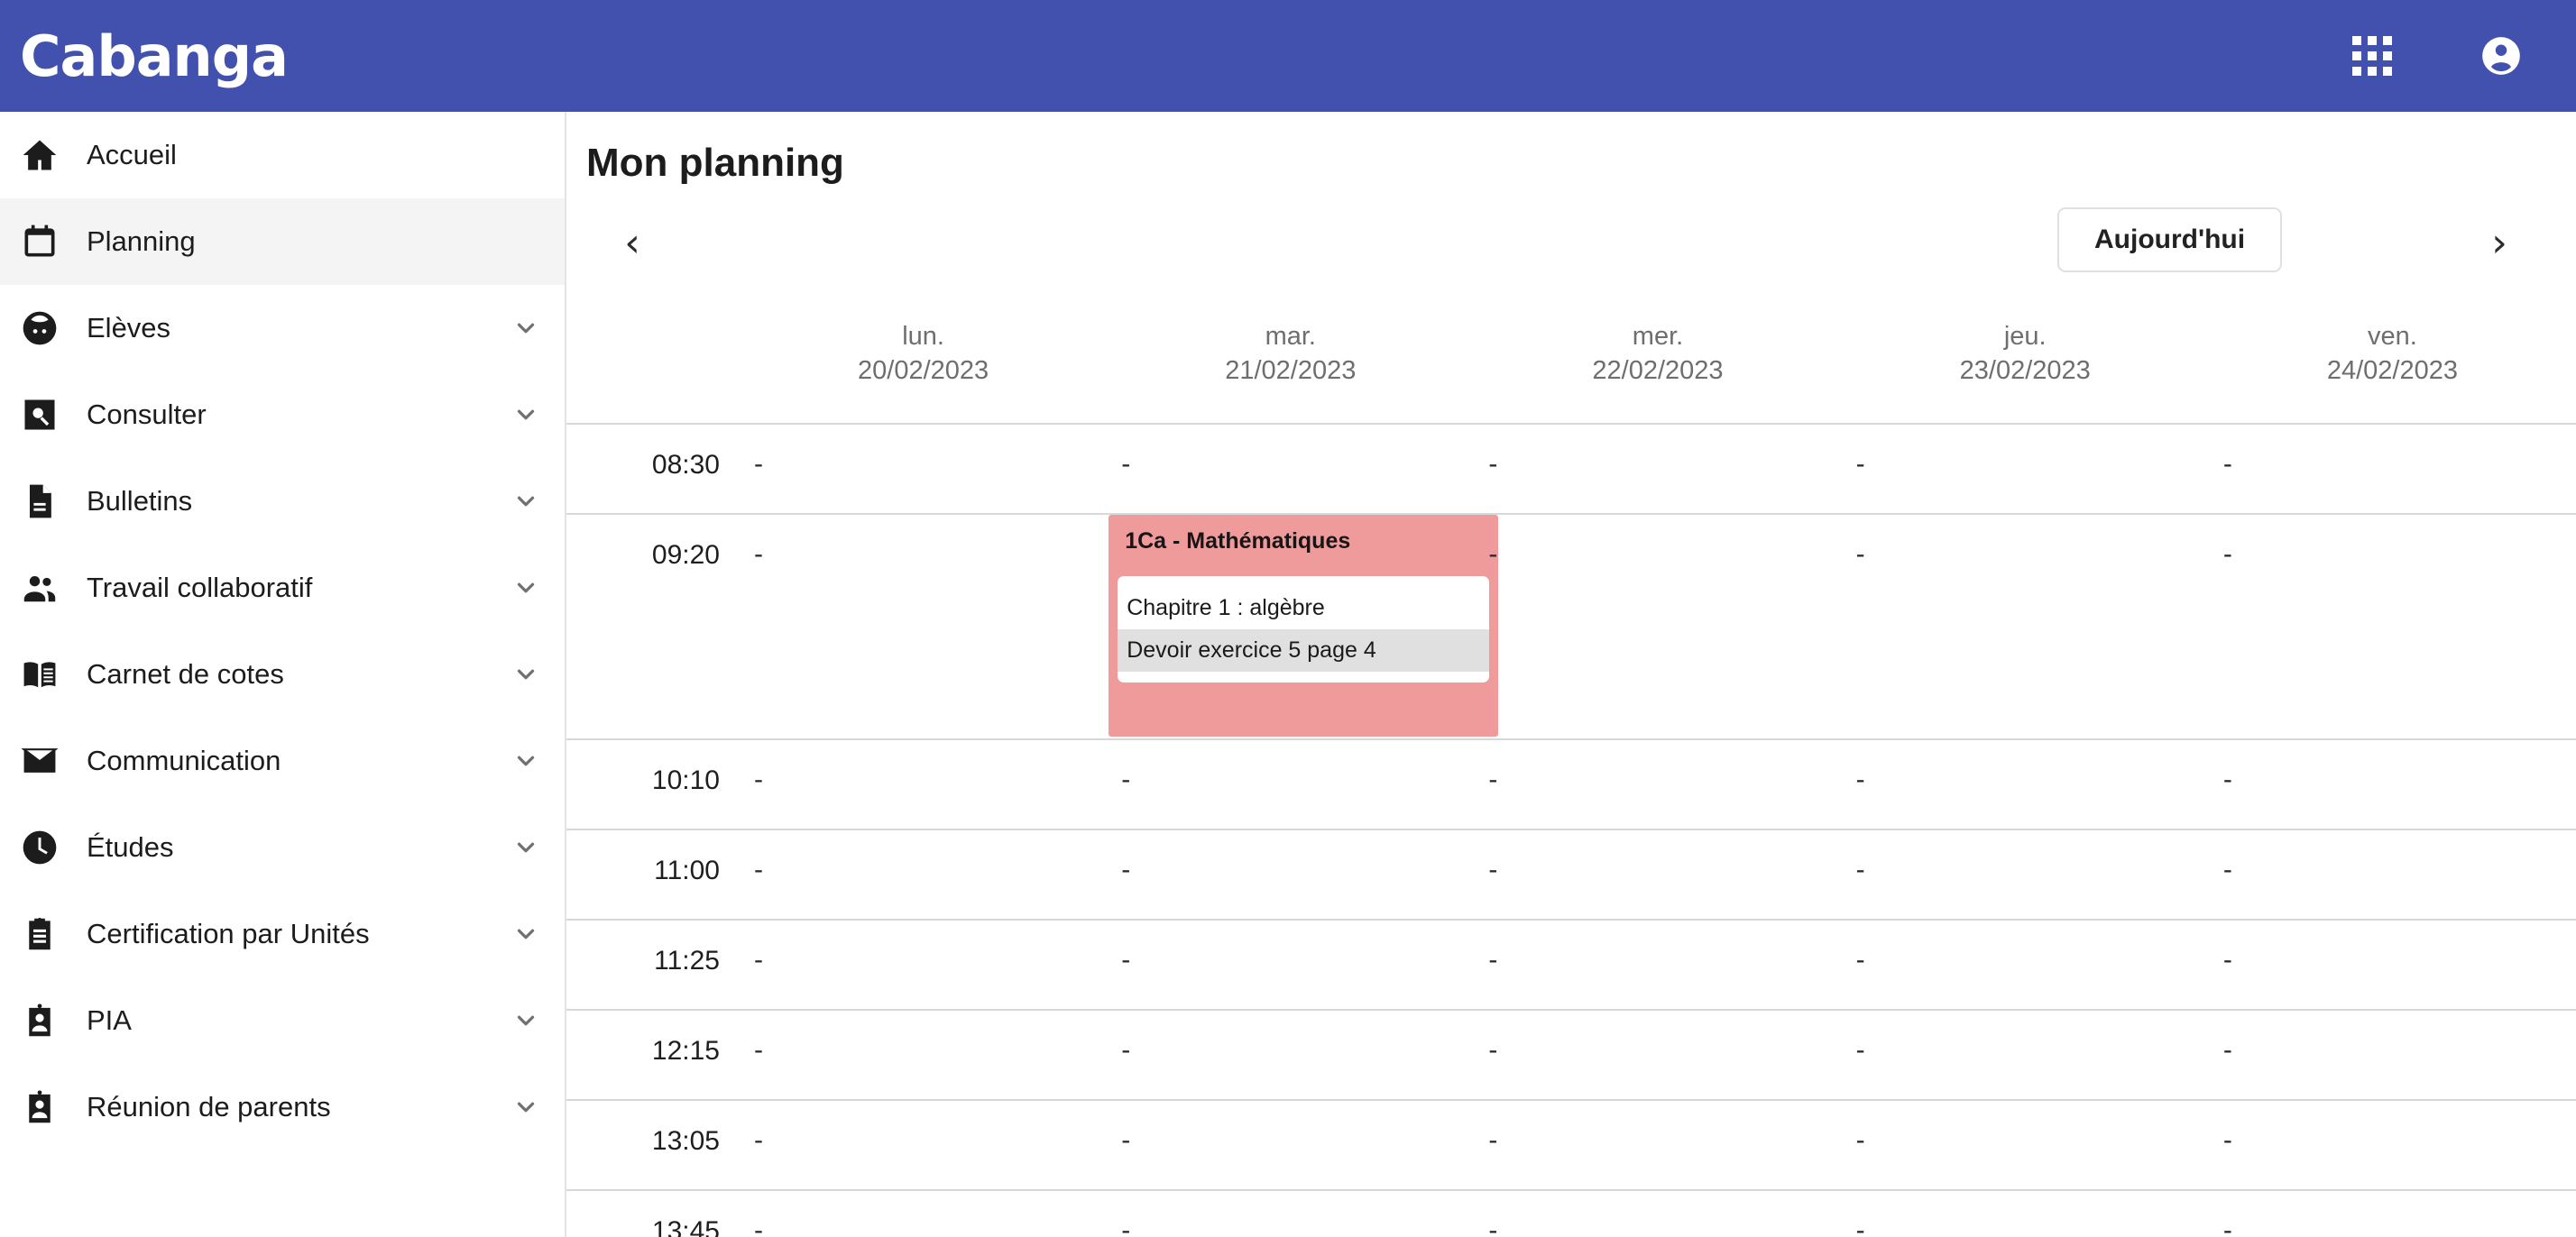 The image size is (2576, 1237). What do you see at coordinates (140, 501) in the screenshot?
I see `sidebar-item-label: Bulletins` at bounding box center [140, 501].